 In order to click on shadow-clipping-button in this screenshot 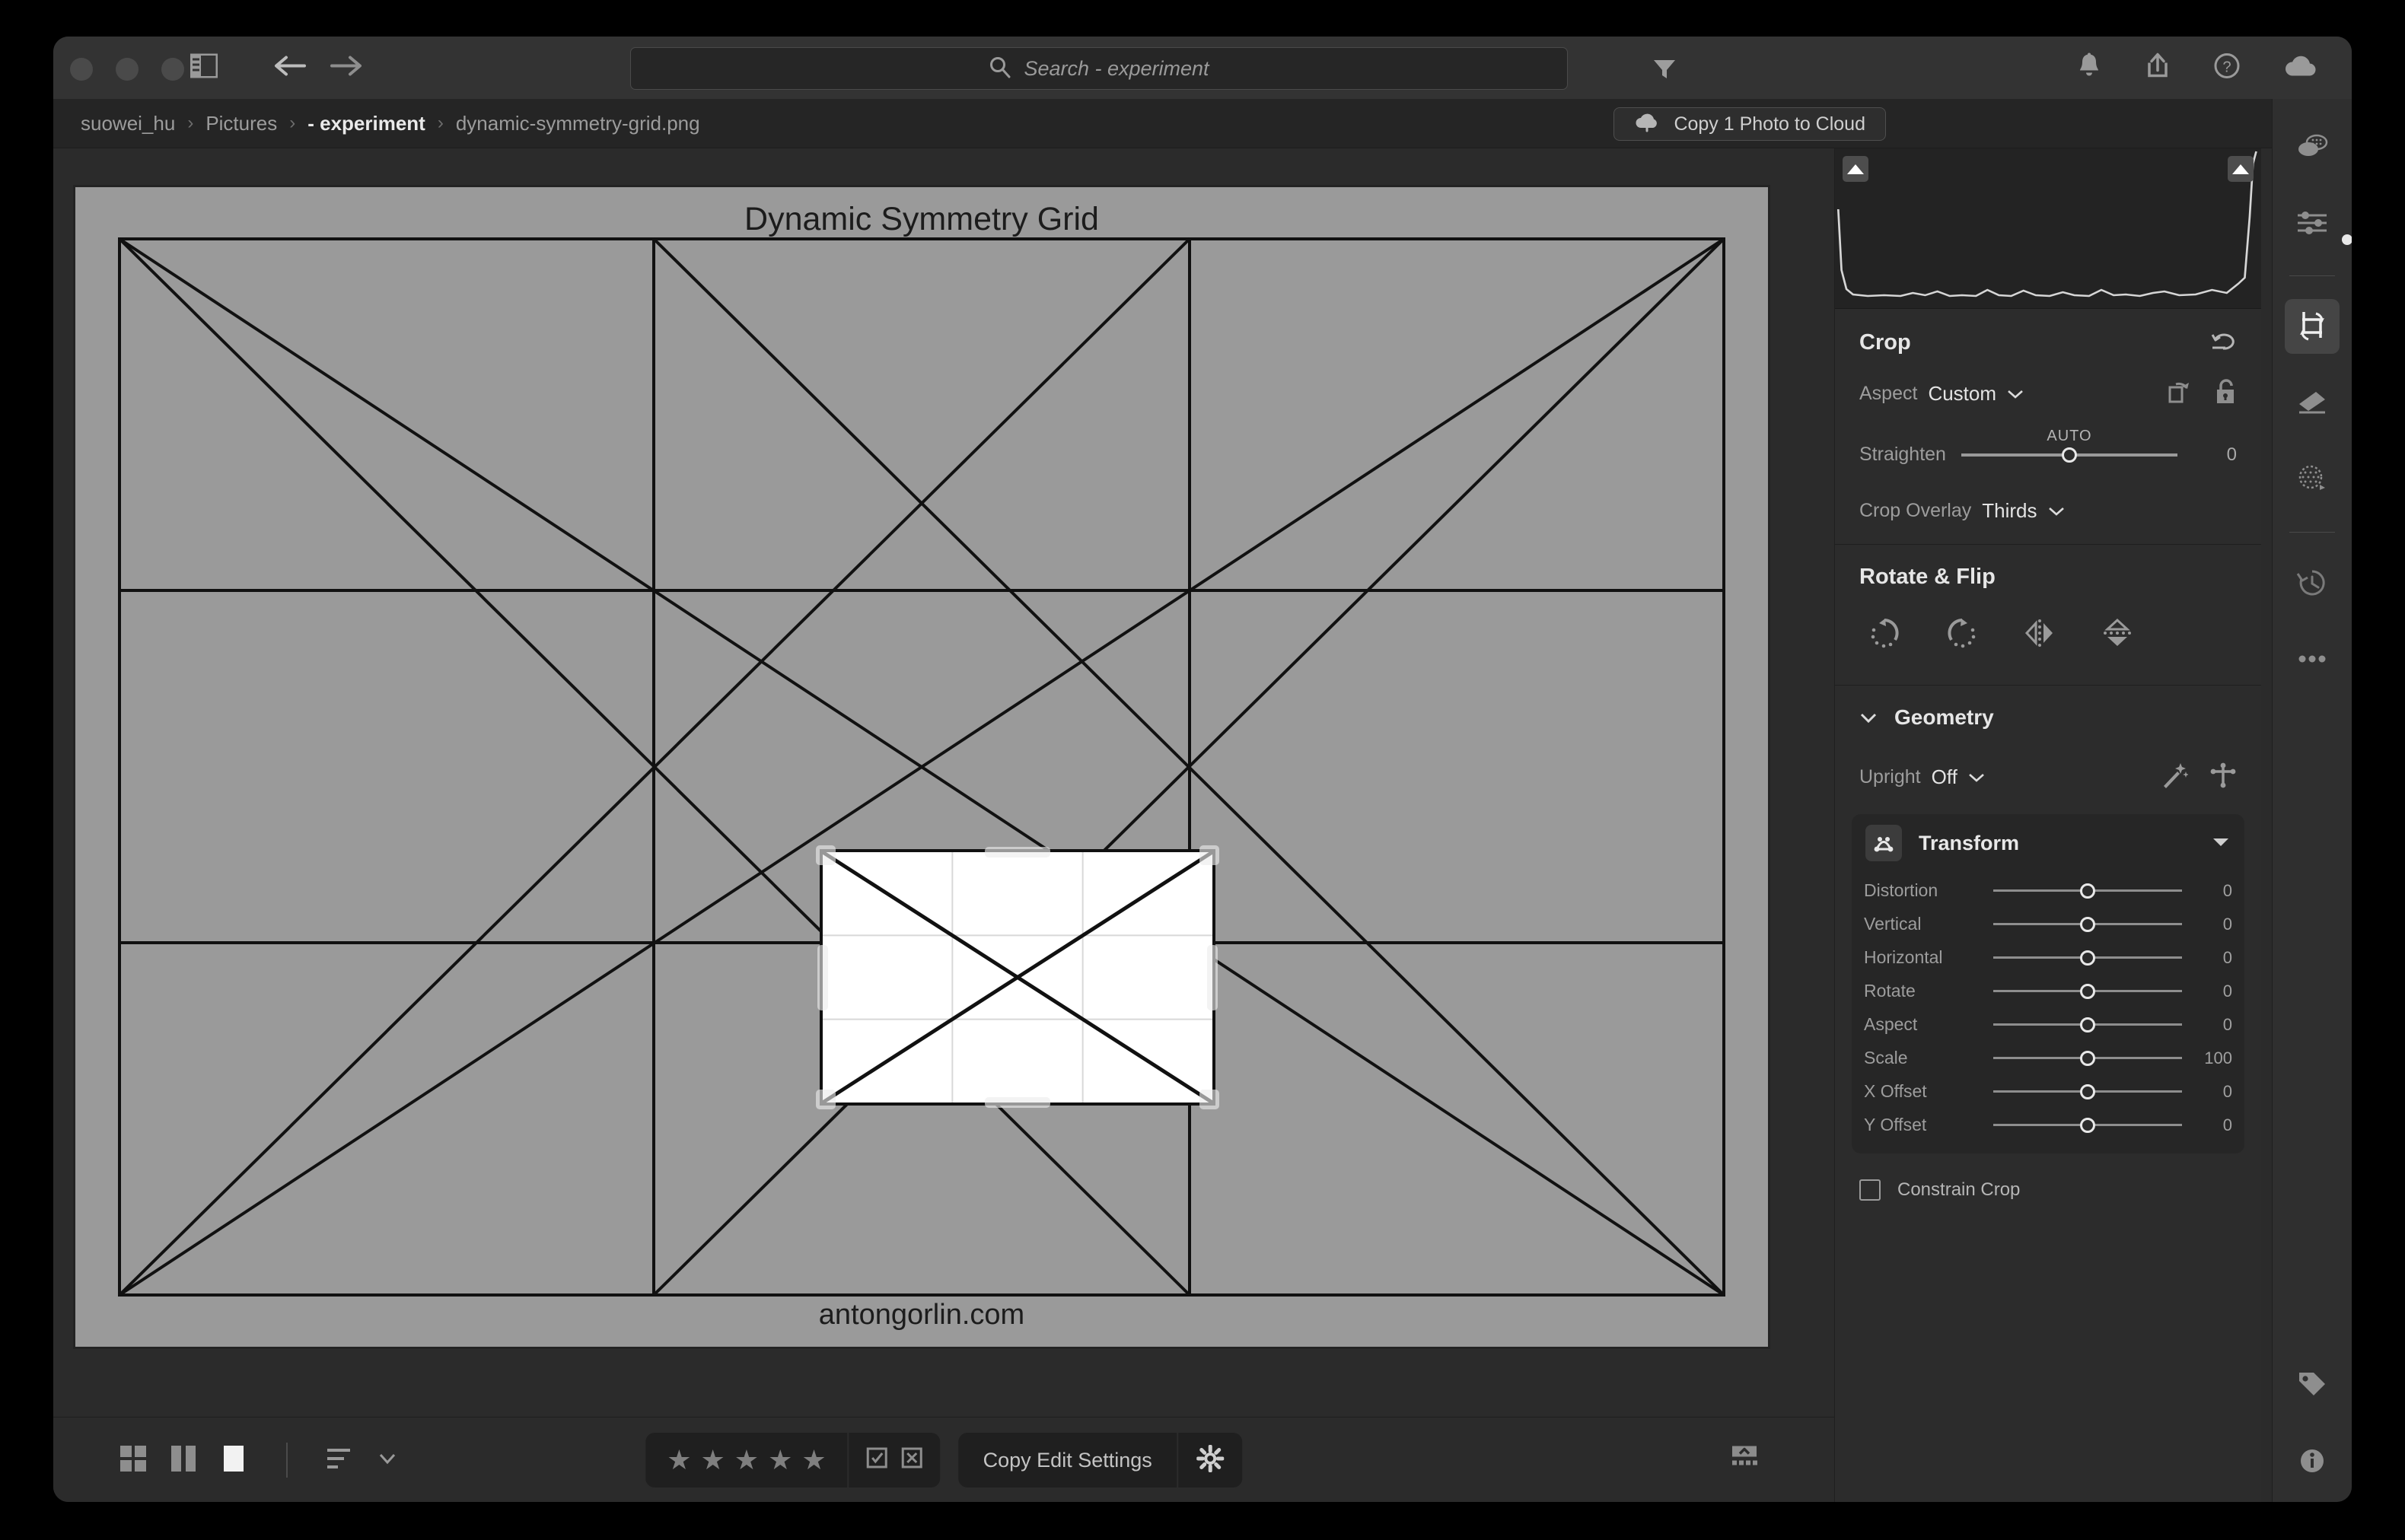, I will do `click(1855, 169)`.